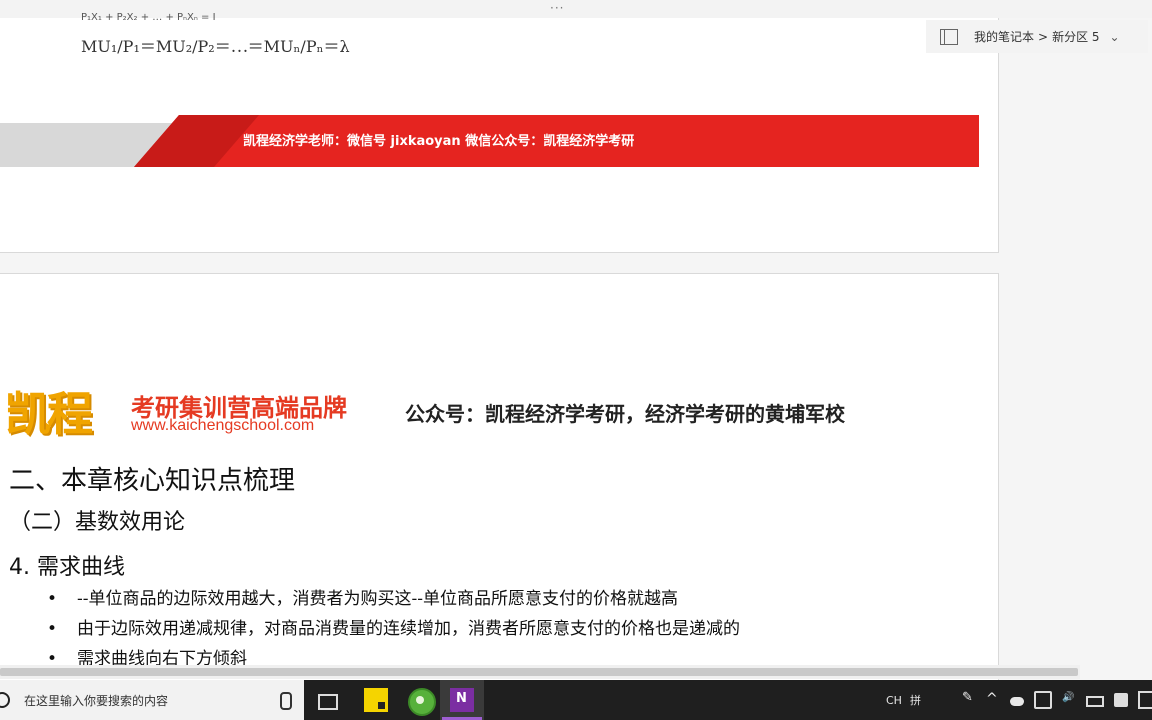  What do you see at coordinates (1017, 701) in the screenshot?
I see `cloud-icon` at bounding box center [1017, 701].